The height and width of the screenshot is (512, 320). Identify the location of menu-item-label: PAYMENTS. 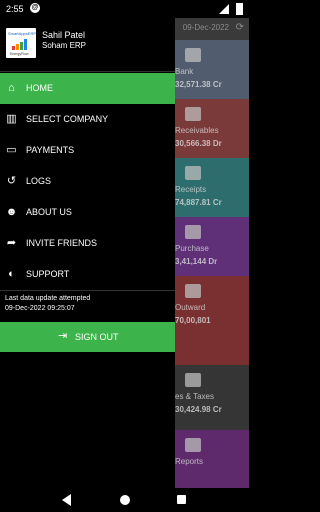
(50, 150).